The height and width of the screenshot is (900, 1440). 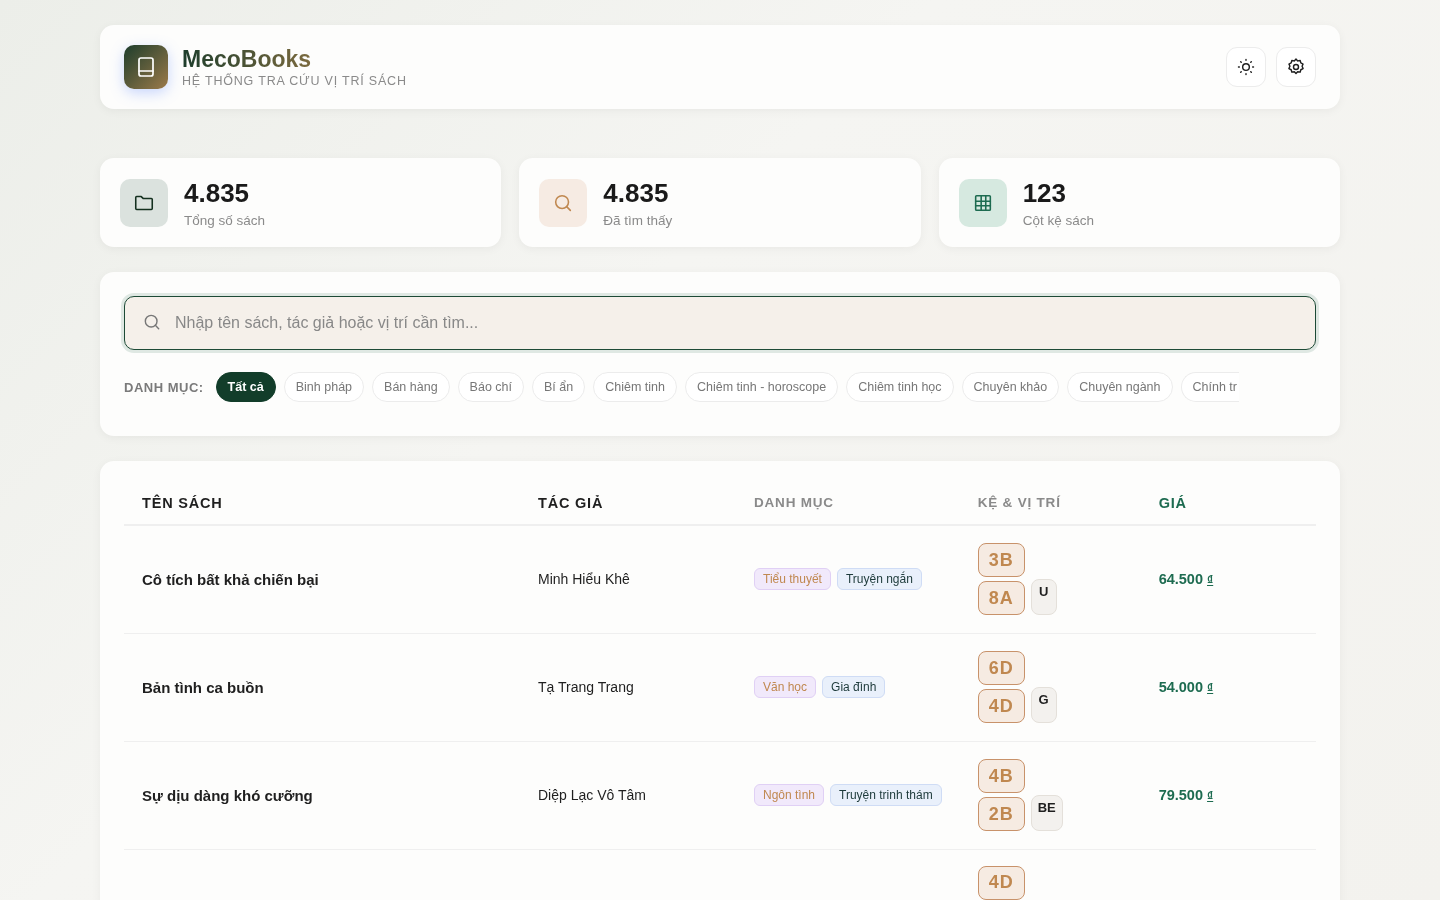 I want to click on category-tag: Truyện ngắn, so click(x=879, y=579).